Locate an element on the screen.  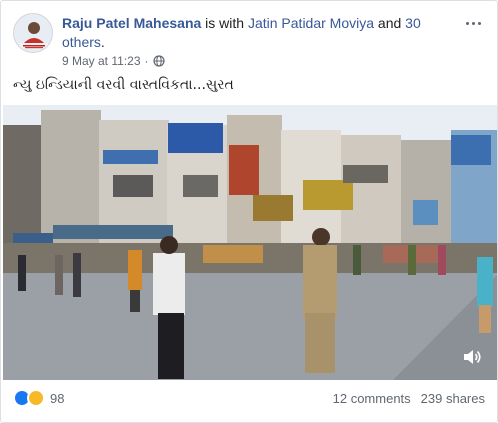
shares-count-link: 239 shares is located at coordinates (453, 398).